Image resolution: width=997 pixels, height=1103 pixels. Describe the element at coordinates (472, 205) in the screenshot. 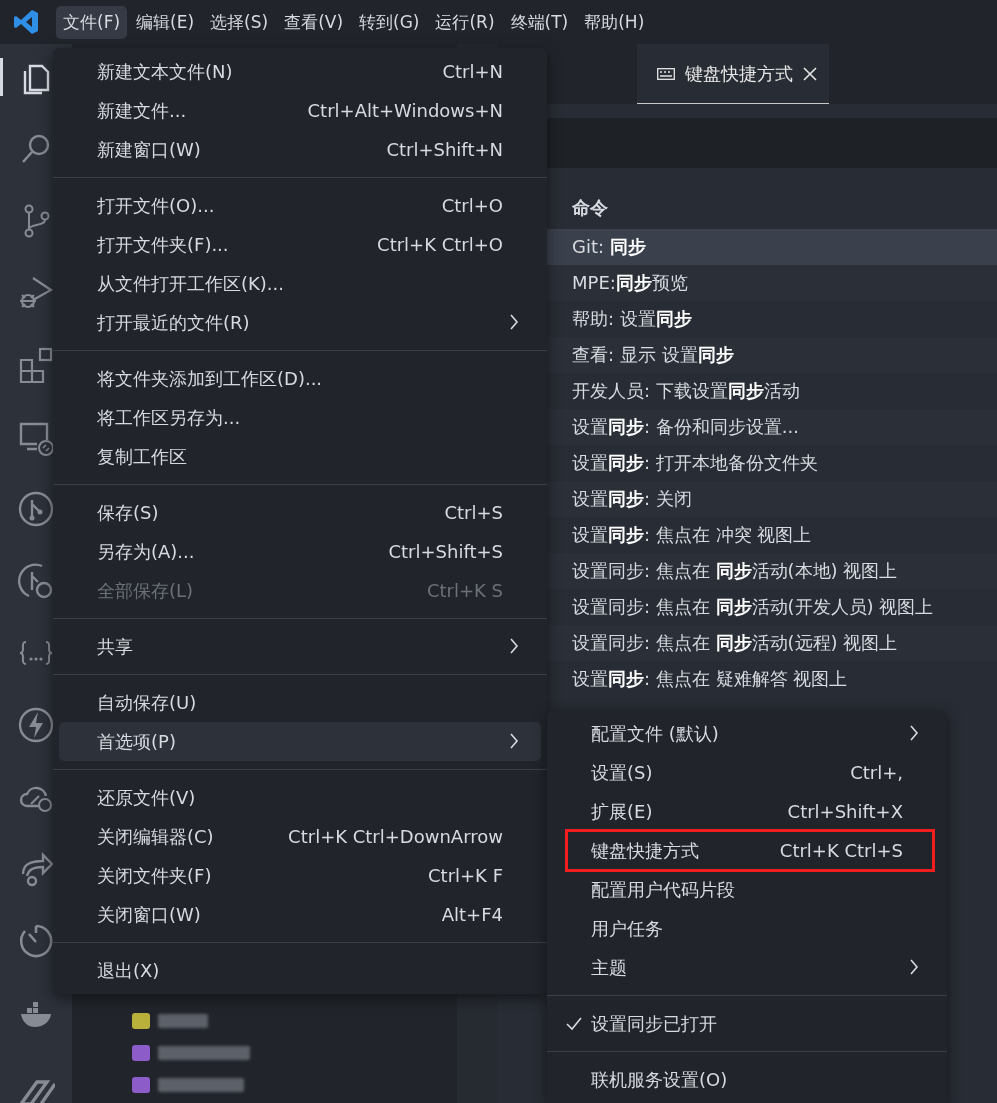

I see `shortcut-label: Ctrl+O` at that location.